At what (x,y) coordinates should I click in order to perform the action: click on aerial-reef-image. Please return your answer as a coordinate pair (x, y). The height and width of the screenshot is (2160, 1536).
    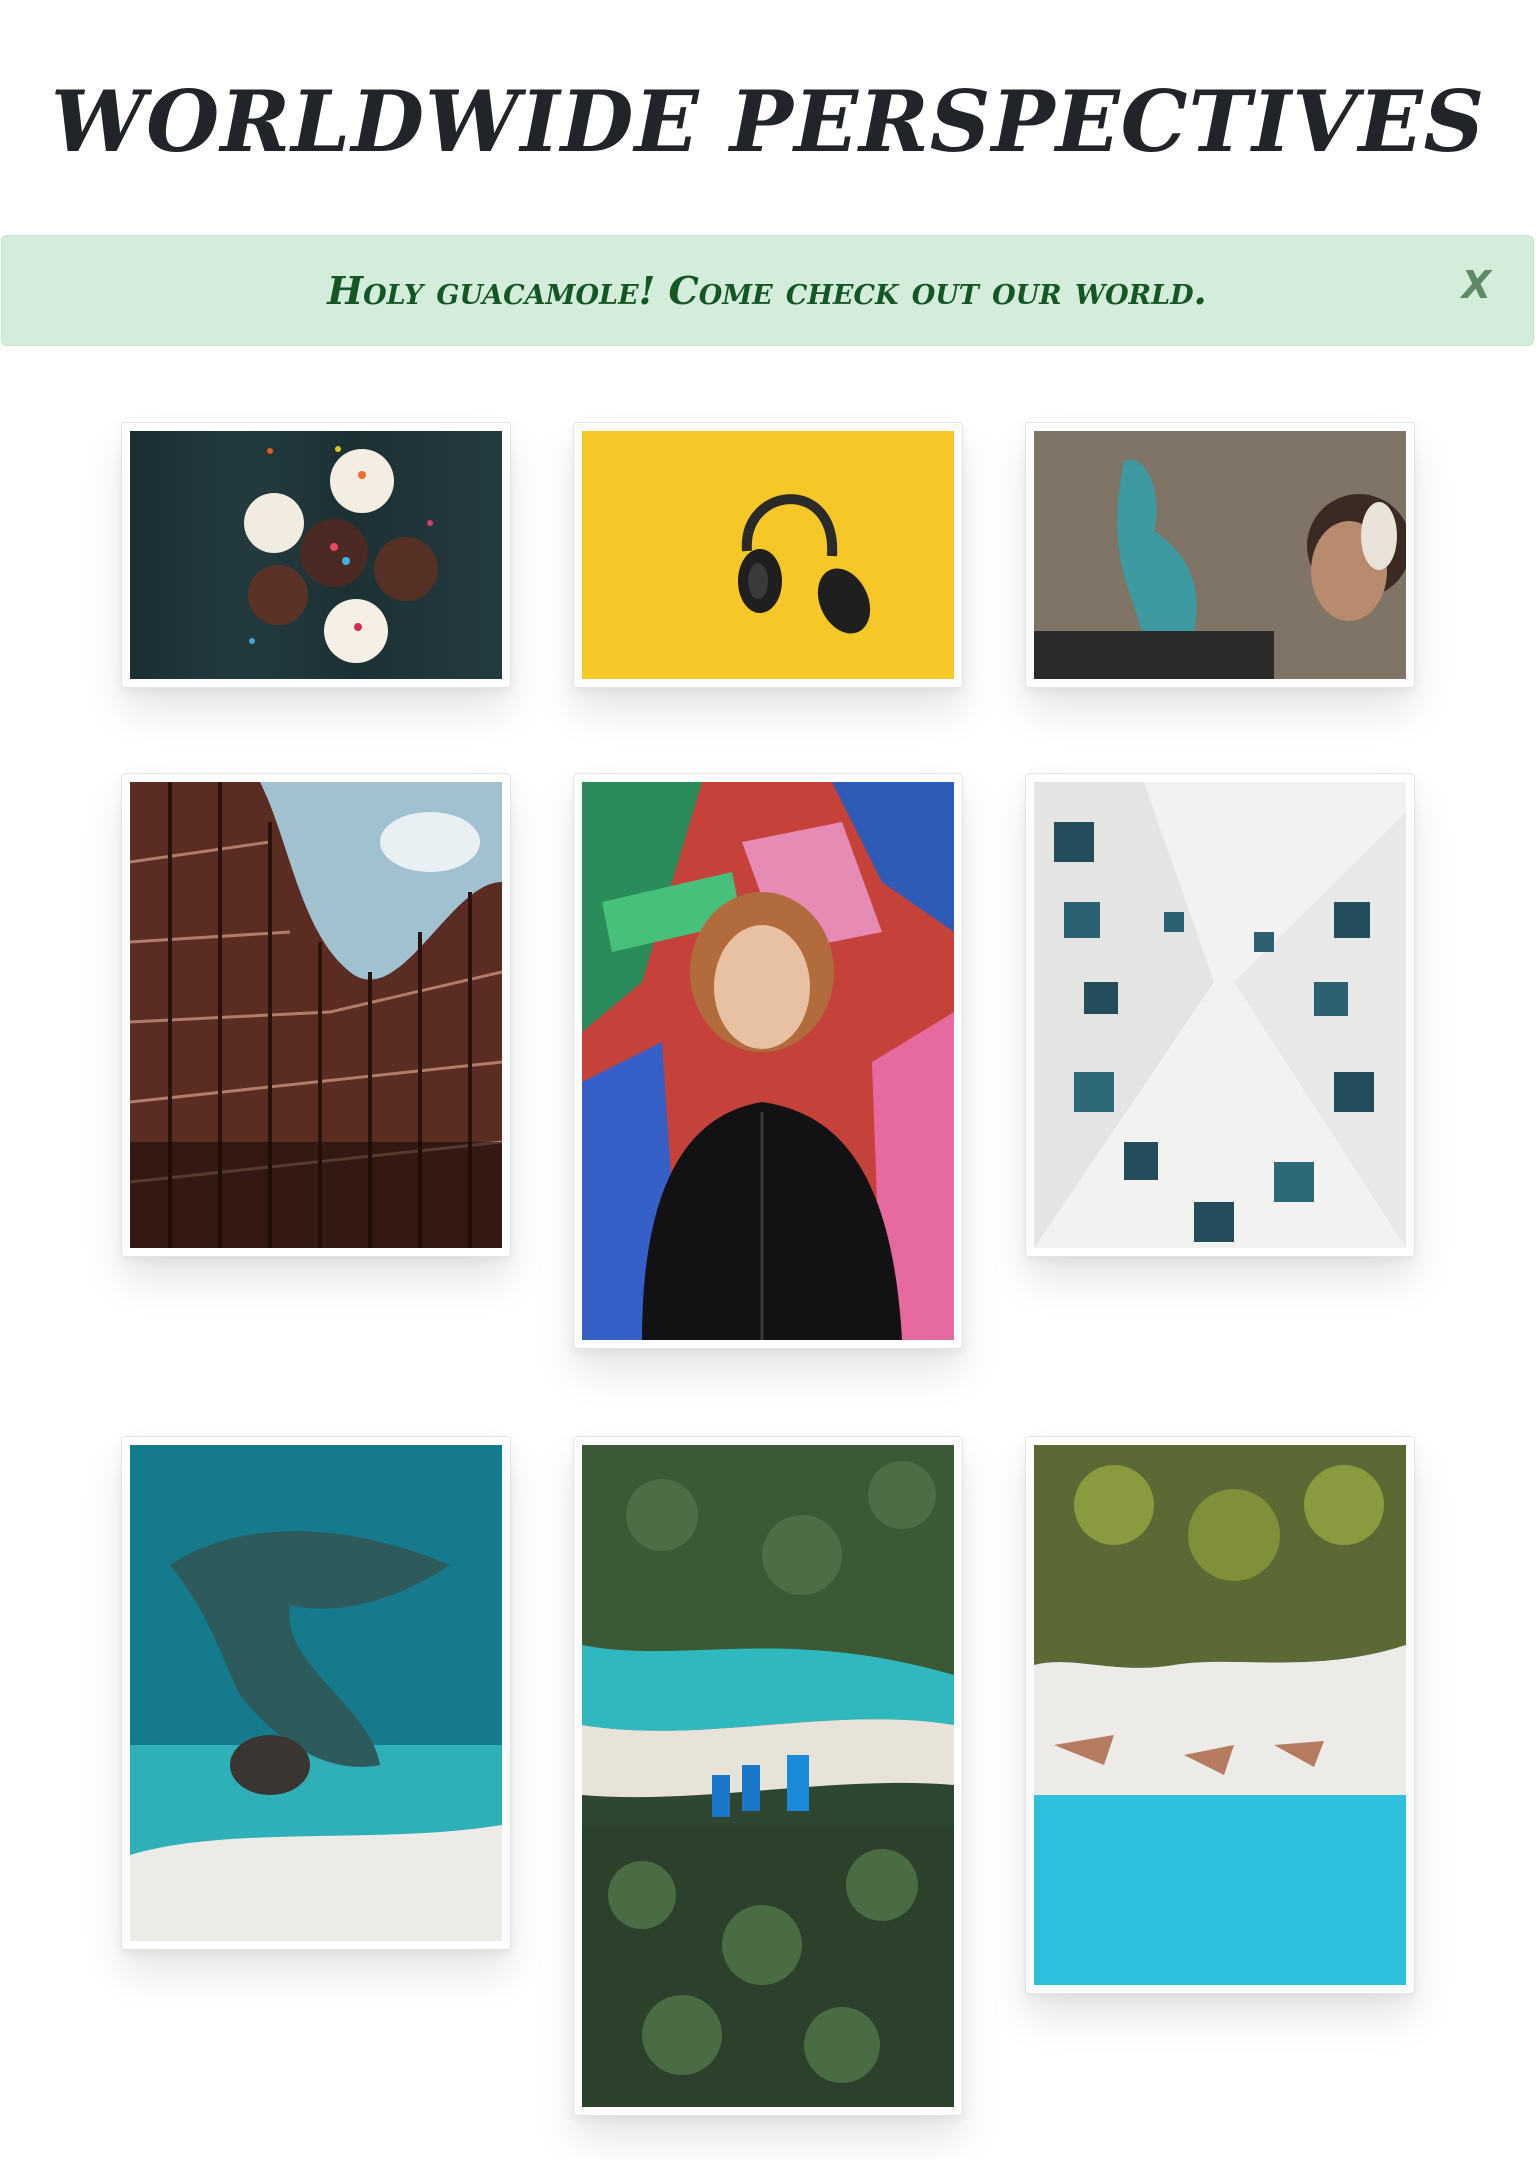
    Looking at the image, I should click on (316, 1693).